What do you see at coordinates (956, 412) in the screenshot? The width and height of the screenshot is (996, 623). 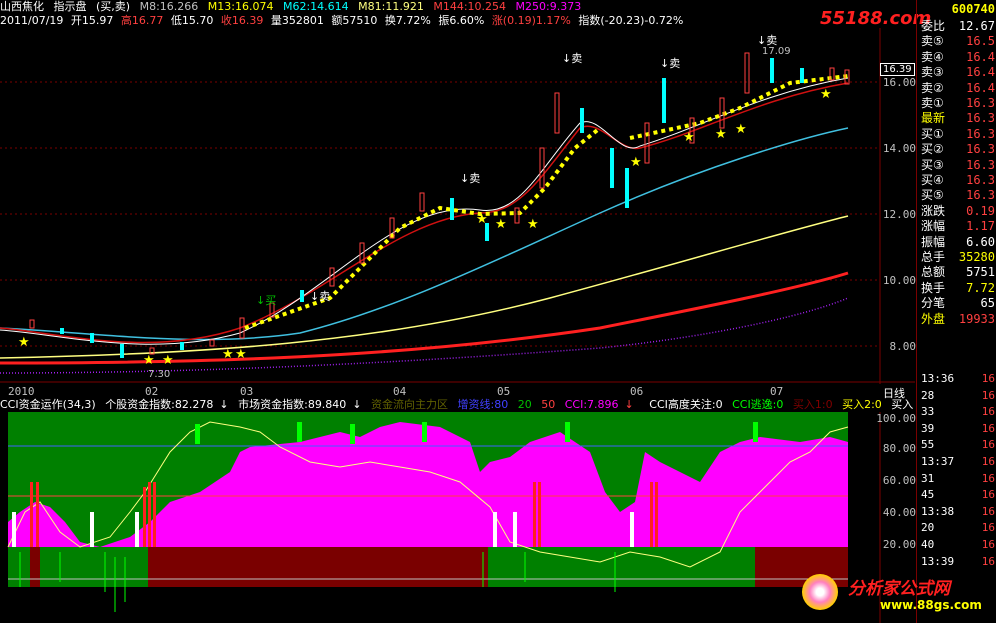 I see `tick-row: 33 16` at bounding box center [956, 412].